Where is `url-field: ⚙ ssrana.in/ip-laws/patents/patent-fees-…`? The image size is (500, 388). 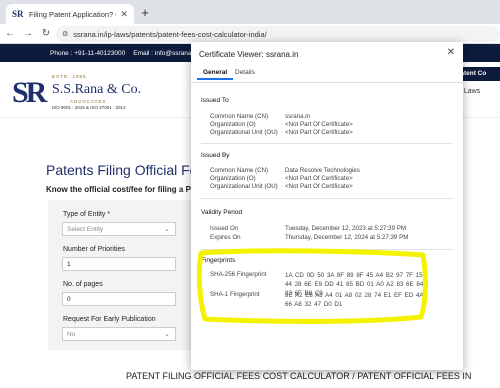
url-field: ⚙ ssrana.in/ip-laws/patents/patent-fees-… is located at coordinates (278, 34).